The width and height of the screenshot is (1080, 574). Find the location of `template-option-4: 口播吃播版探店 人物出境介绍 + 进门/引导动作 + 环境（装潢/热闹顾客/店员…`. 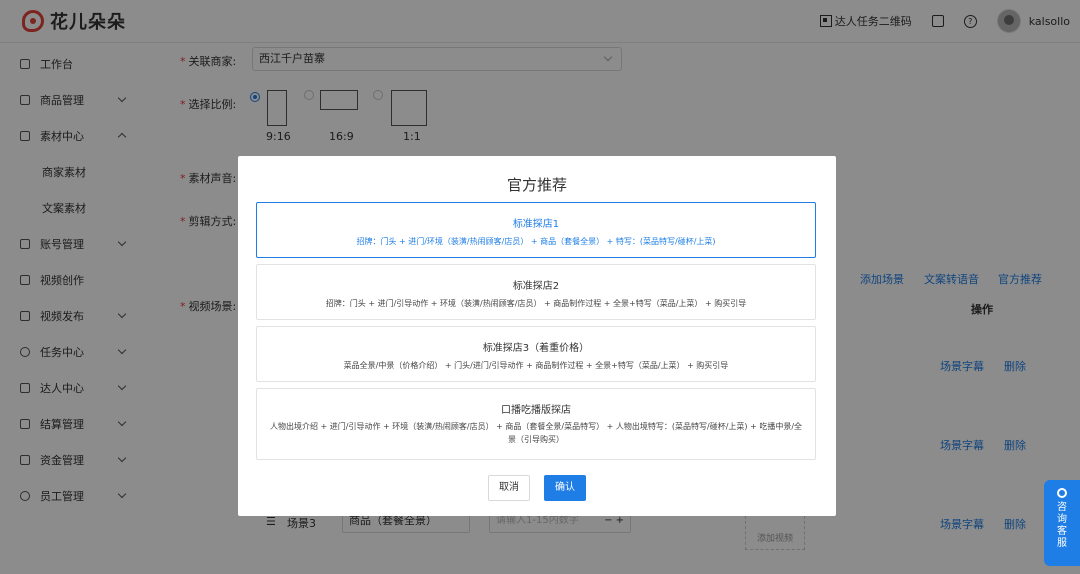

template-option-4: 口播吃播版探店 人物出境介绍 + 进门/引导动作 + 环境（装潢/热闹顾客/店员… is located at coordinates (536, 424).